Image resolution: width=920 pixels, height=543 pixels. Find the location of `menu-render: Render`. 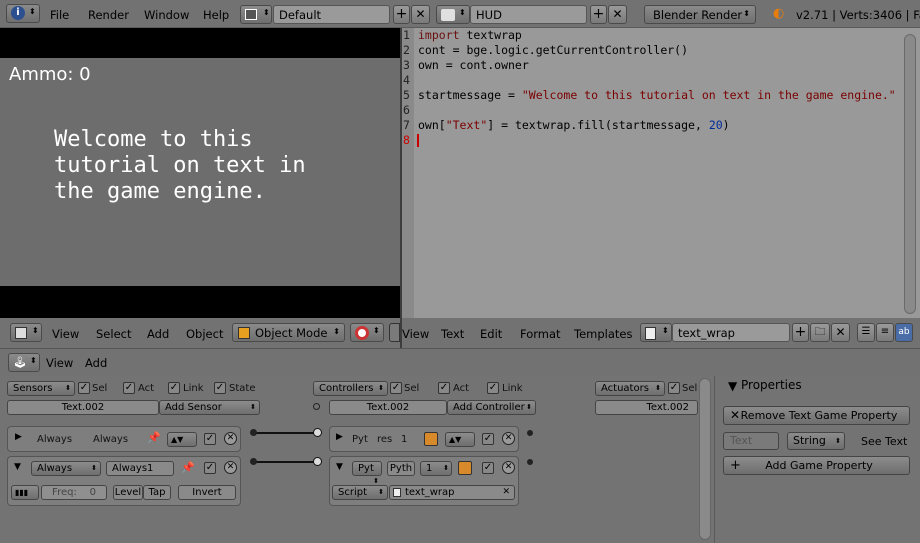

menu-render: Render is located at coordinates (108, 15).